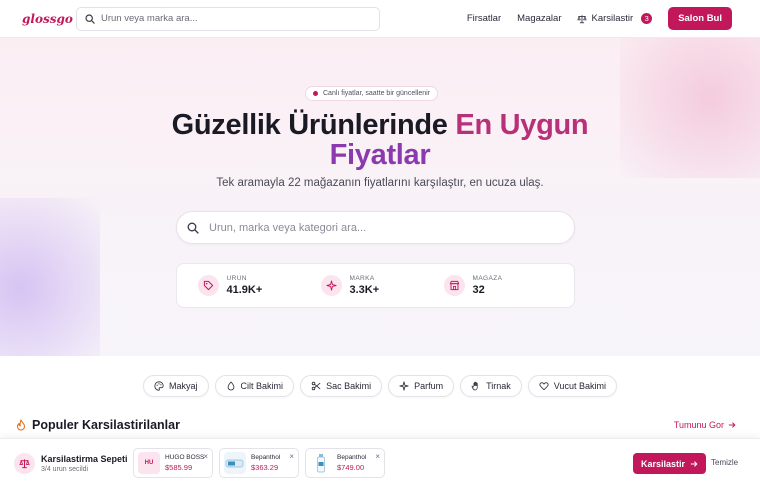  I want to click on stat-products: URUN 41.9K+, so click(252, 285).